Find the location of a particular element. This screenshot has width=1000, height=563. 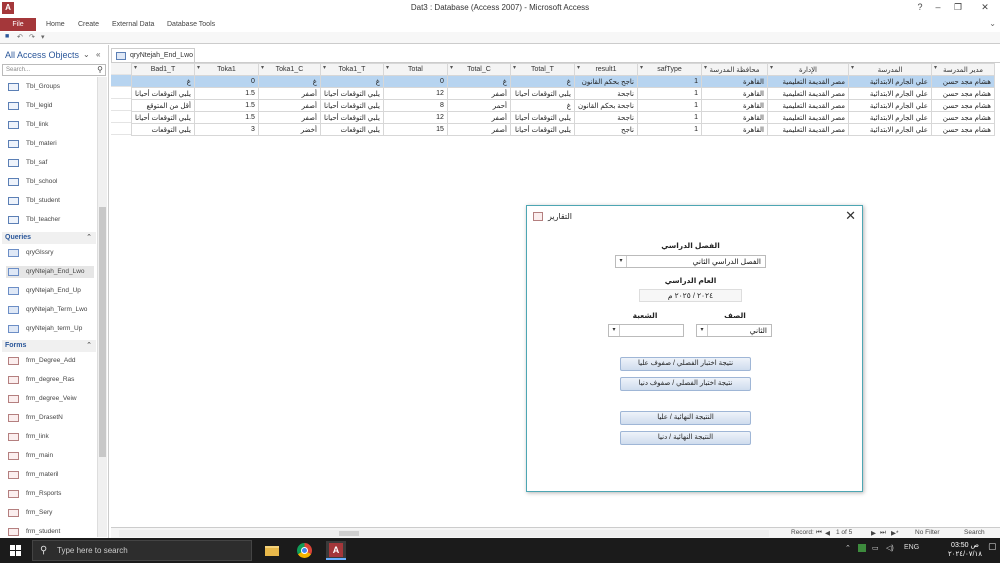

column-header: Total_T ▾ is located at coordinates (542, 69).